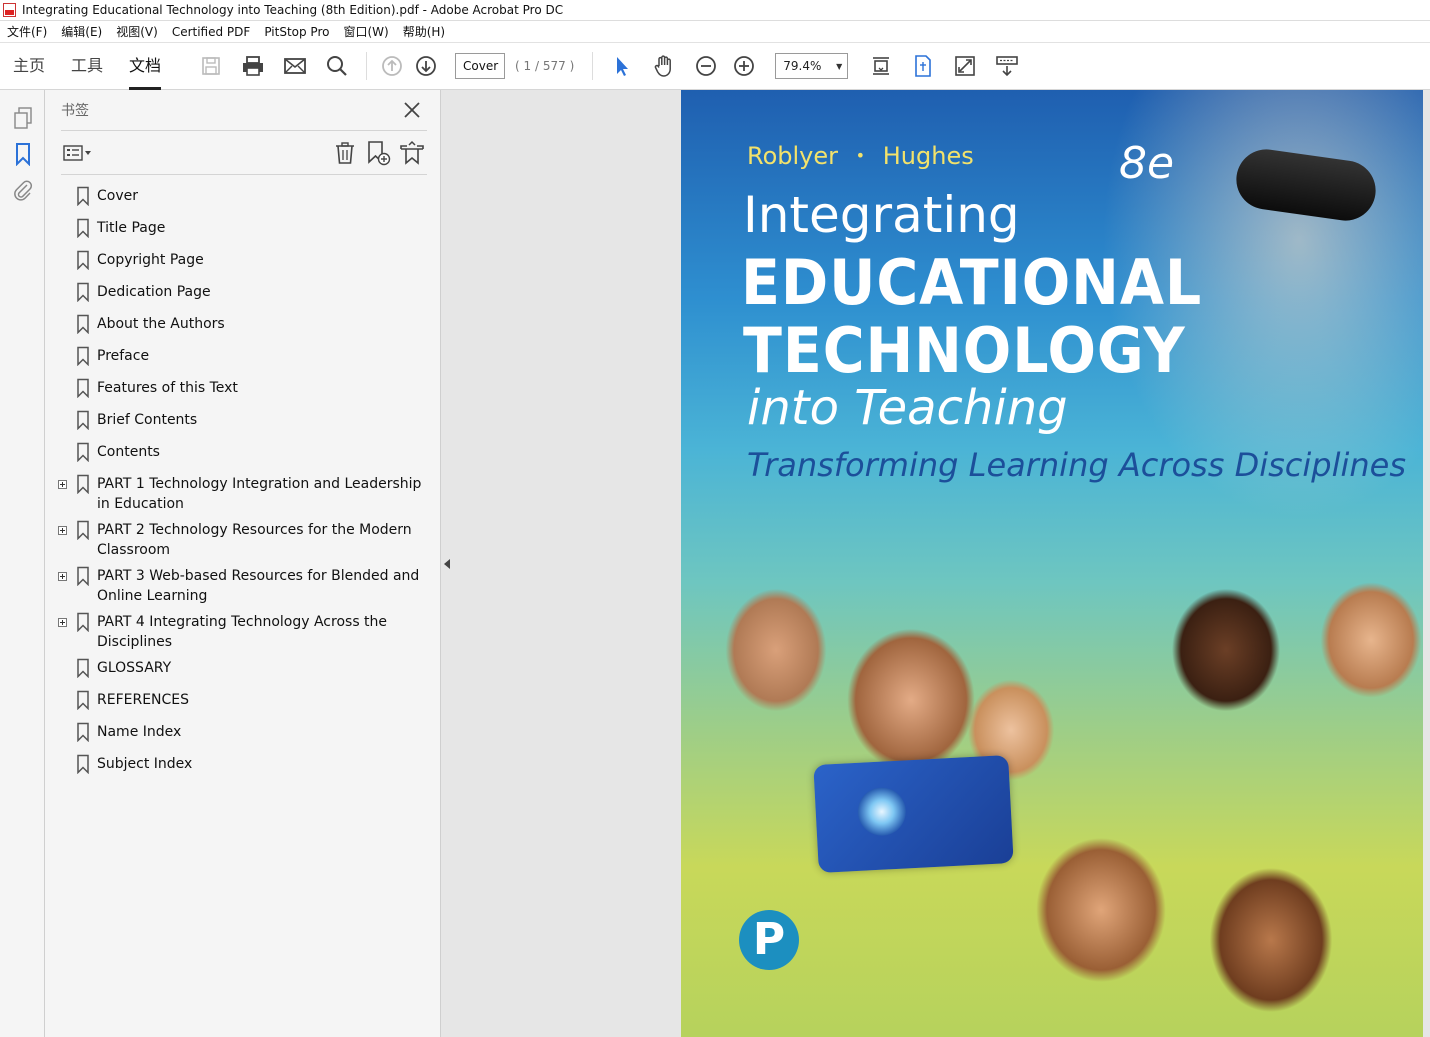 The width and height of the screenshot is (1430, 1037). I want to click on hand-tool-button, so click(664, 66).